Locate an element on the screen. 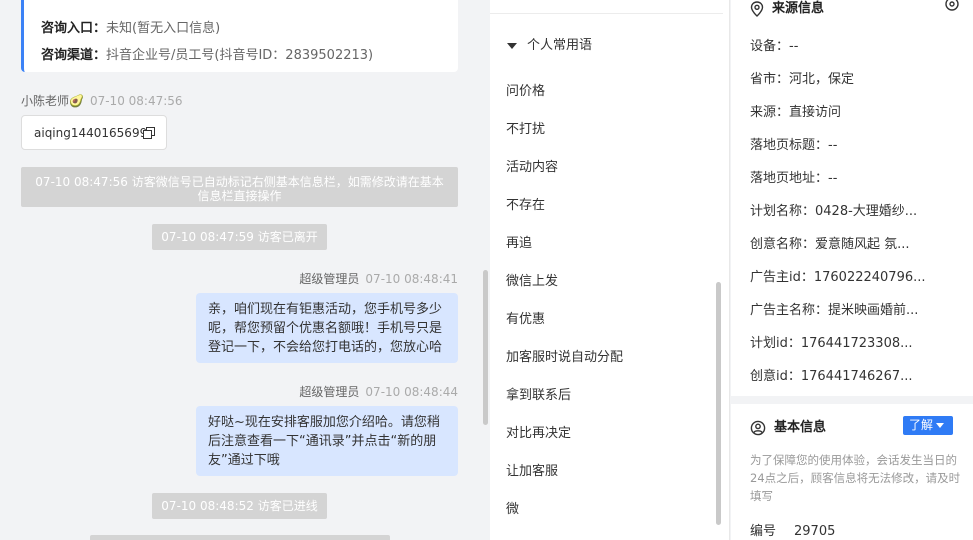 This screenshot has width=973, height=540. consult-channel-value: 抖音企业号/员工号(抖音号ID：2839502213) is located at coordinates (240, 55).